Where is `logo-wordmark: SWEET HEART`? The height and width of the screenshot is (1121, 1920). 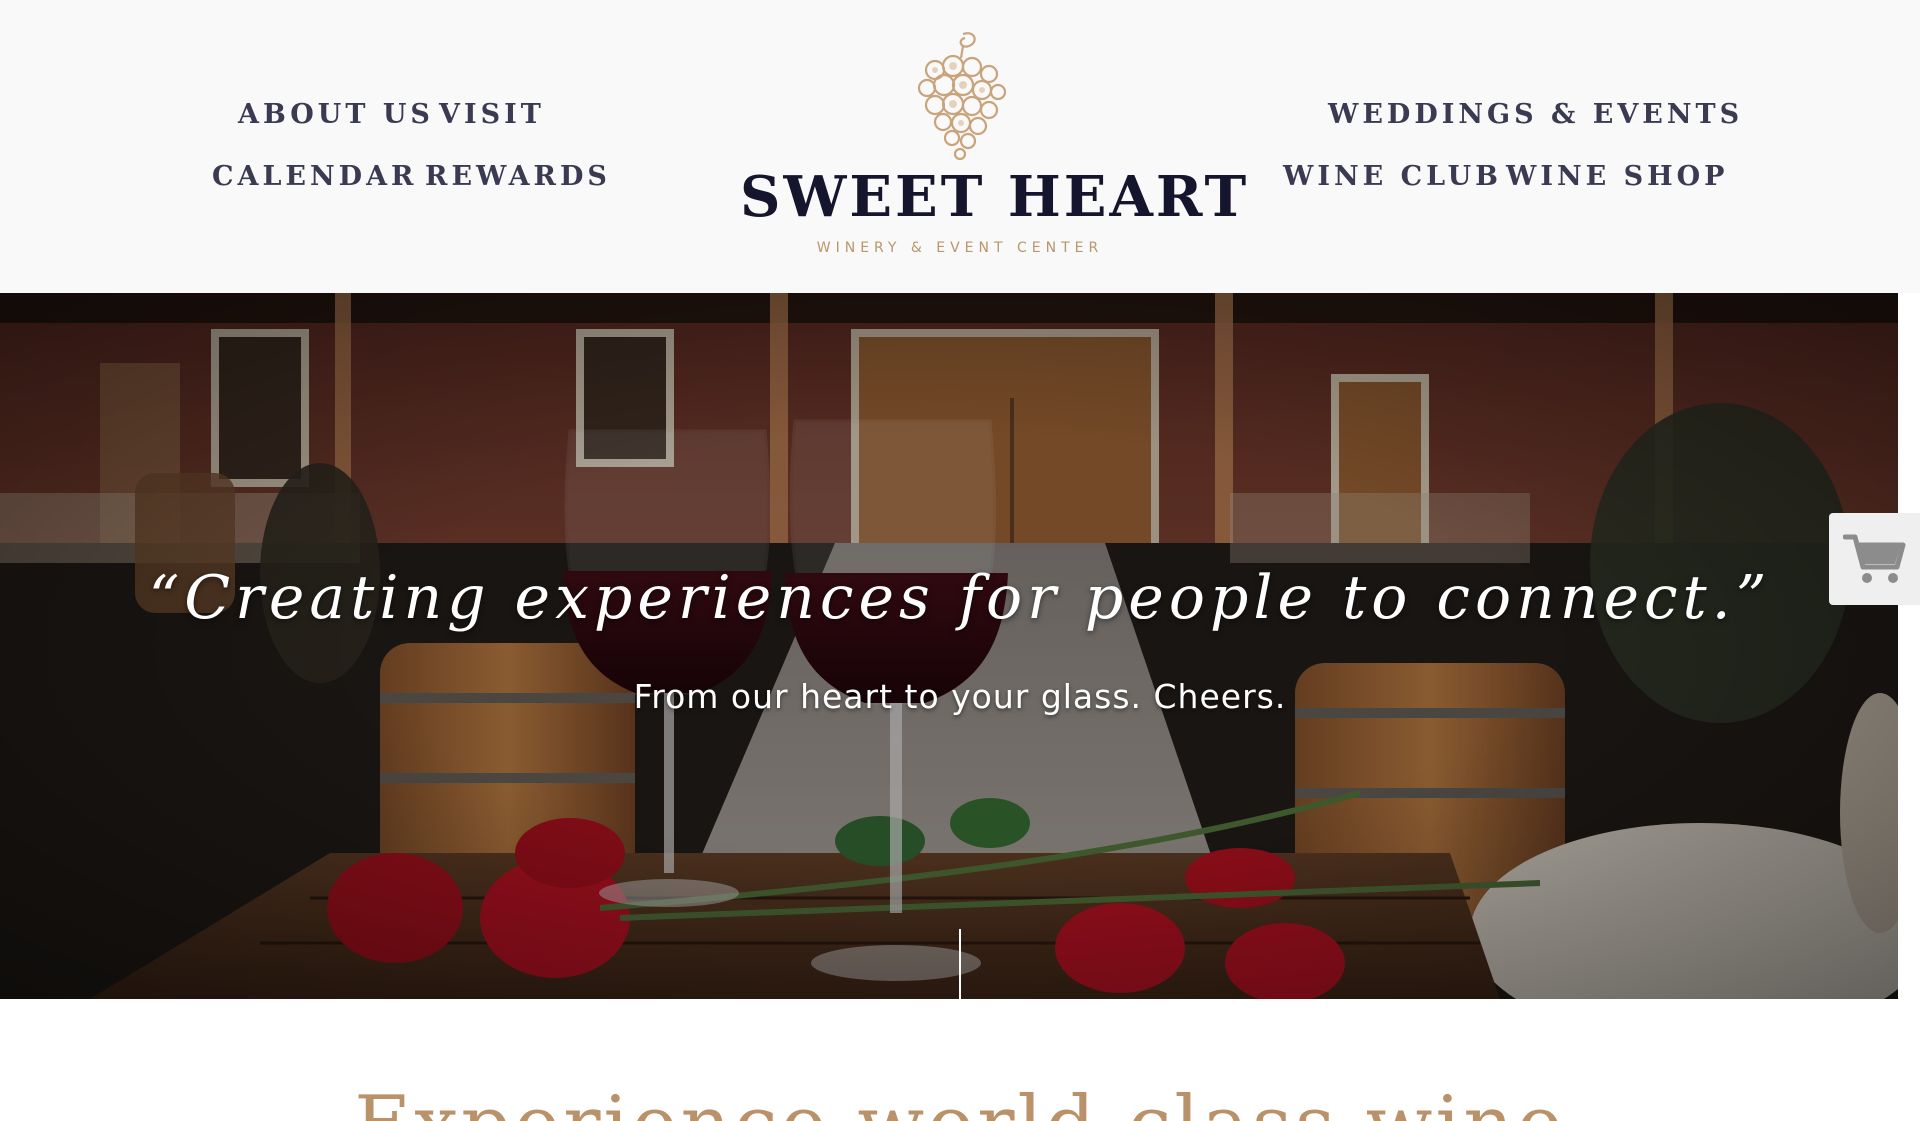 logo-wordmark: SWEET HEART is located at coordinates (995, 197).